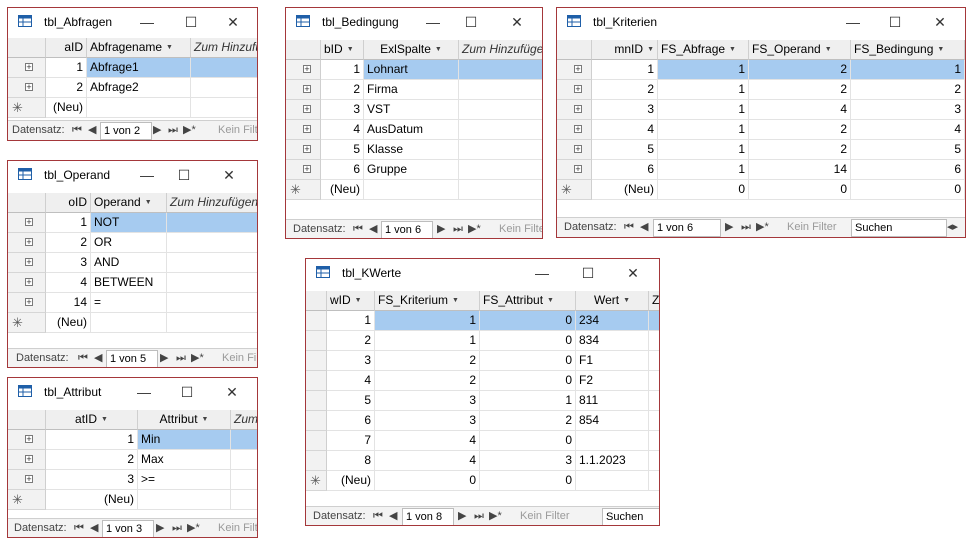  What do you see at coordinates (224, 48) in the screenshot?
I see `column-header-add-field: Zum Hinzufügen` at bounding box center [224, 48].